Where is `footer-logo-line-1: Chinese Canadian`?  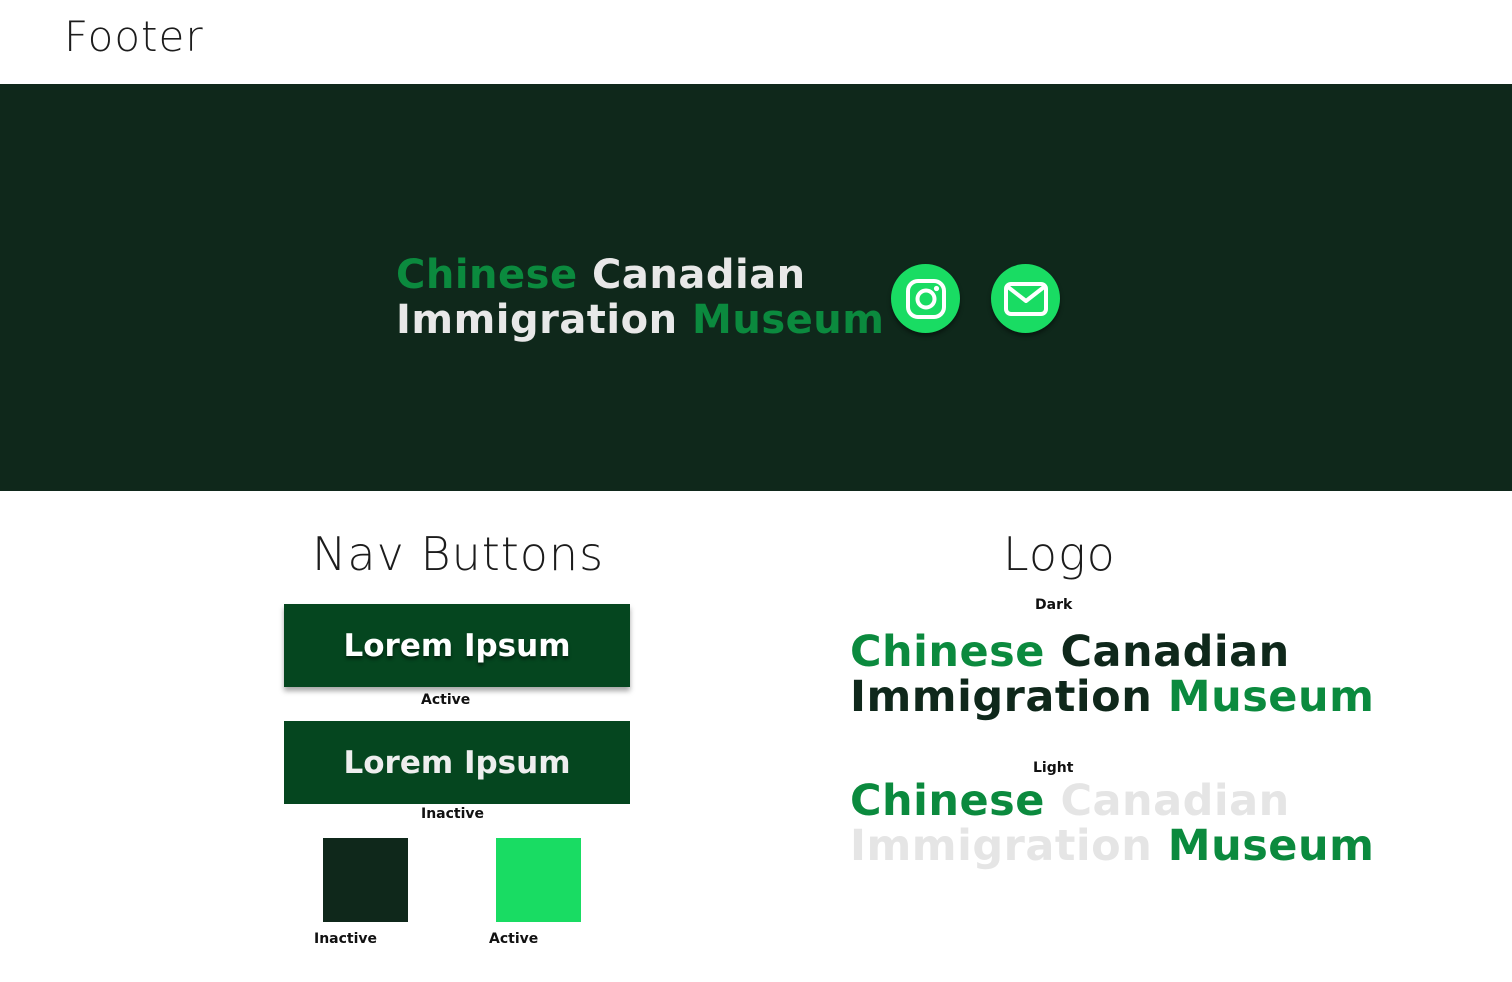 footer-logo-line-1: Chinese Canadian is located at coordinates (640, 275).